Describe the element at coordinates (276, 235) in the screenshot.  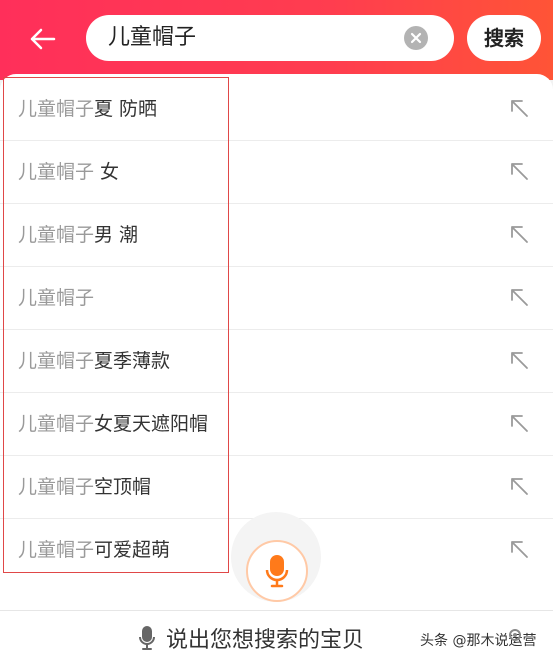
I see `suggestion-item: 儿童帽子男 潮` at that location.